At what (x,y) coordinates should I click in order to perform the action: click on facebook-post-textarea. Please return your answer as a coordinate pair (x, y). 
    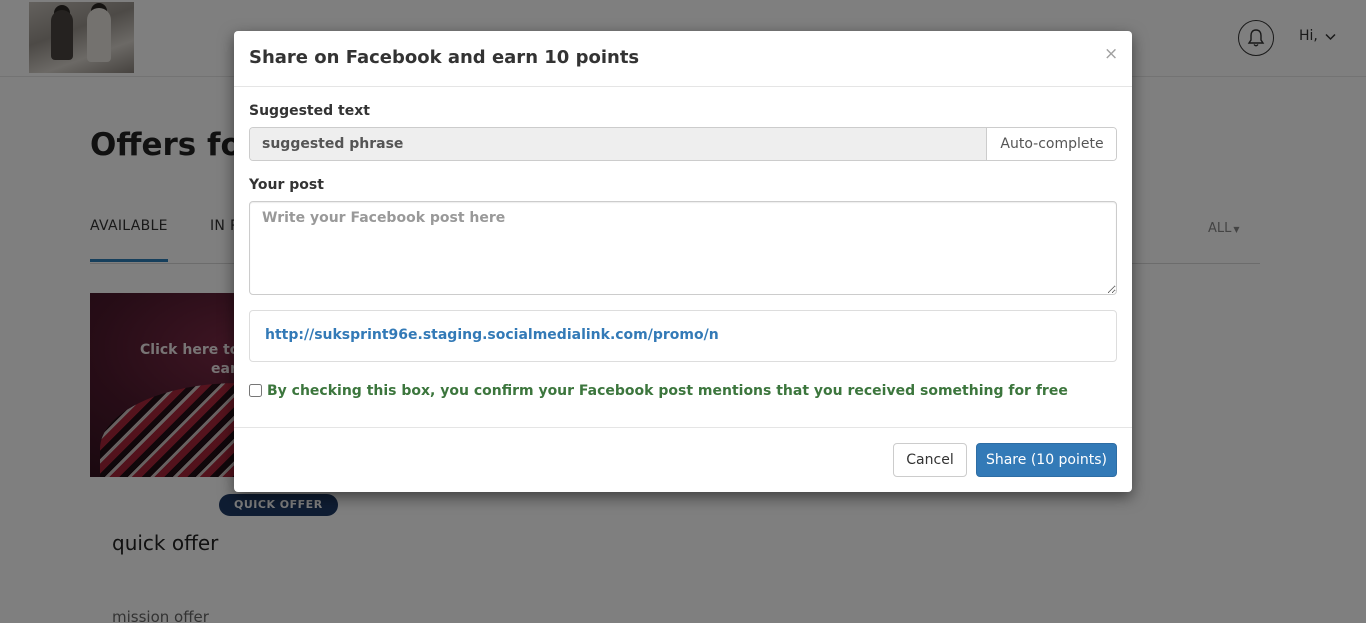
    Looking at the image, I should click on (683, 248).